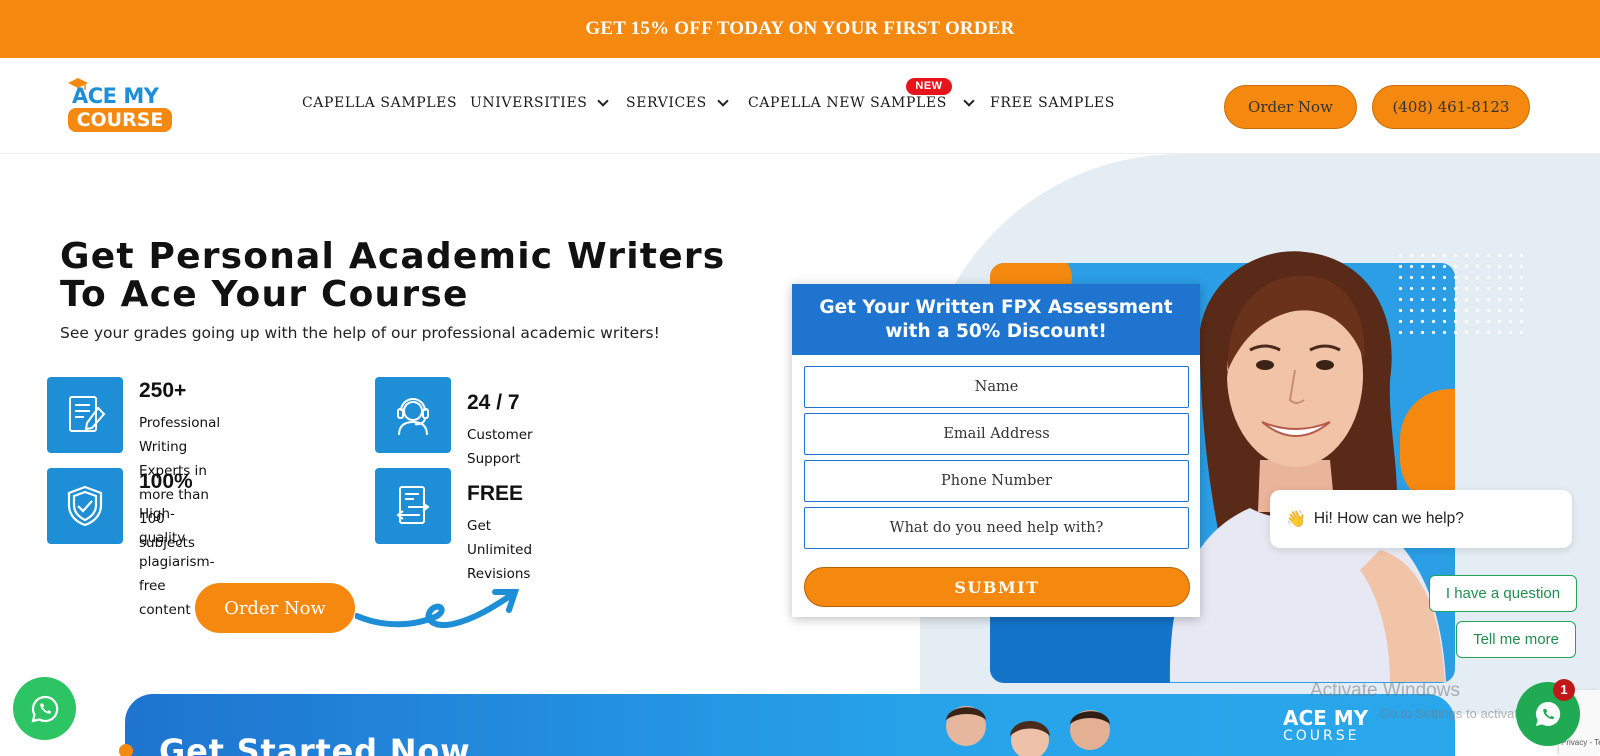 The image size is (1600, 756). Describe the element at coordinates (264, 294) in the screenshot. I see `hero-title-line2: To Ace Your Course` at that location.